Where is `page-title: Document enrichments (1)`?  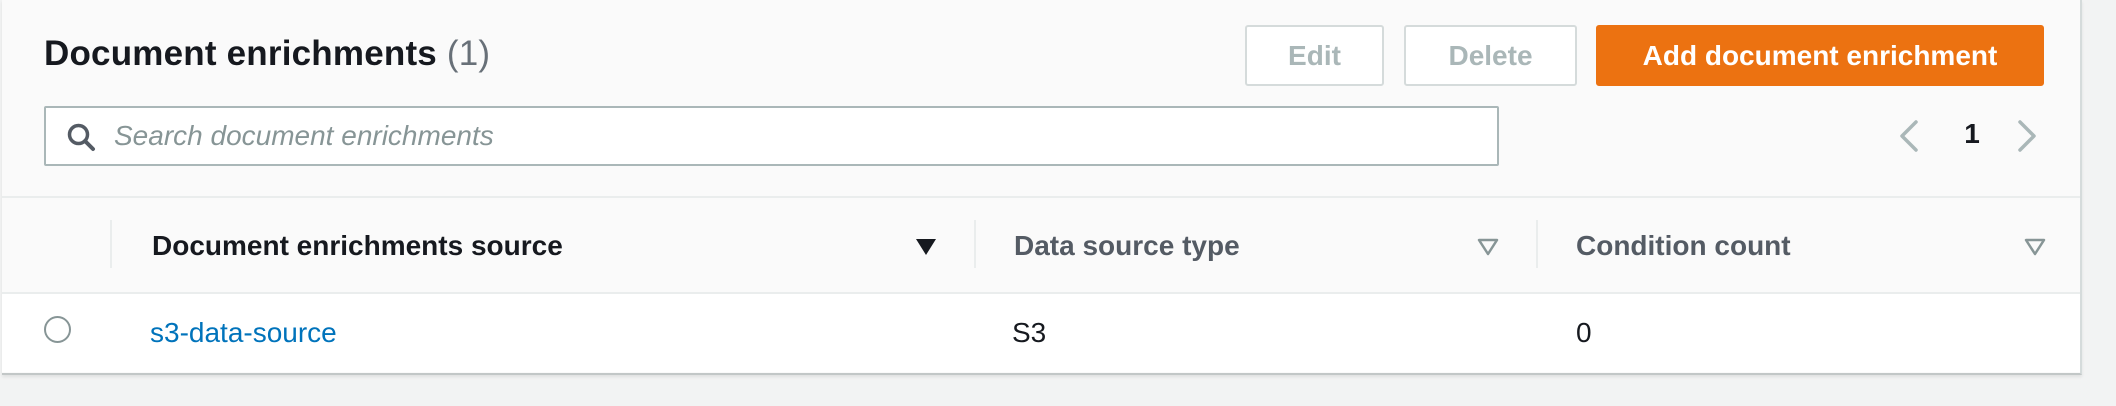
page-title: Document enrichments (1) is located at coordinates (267, 54).